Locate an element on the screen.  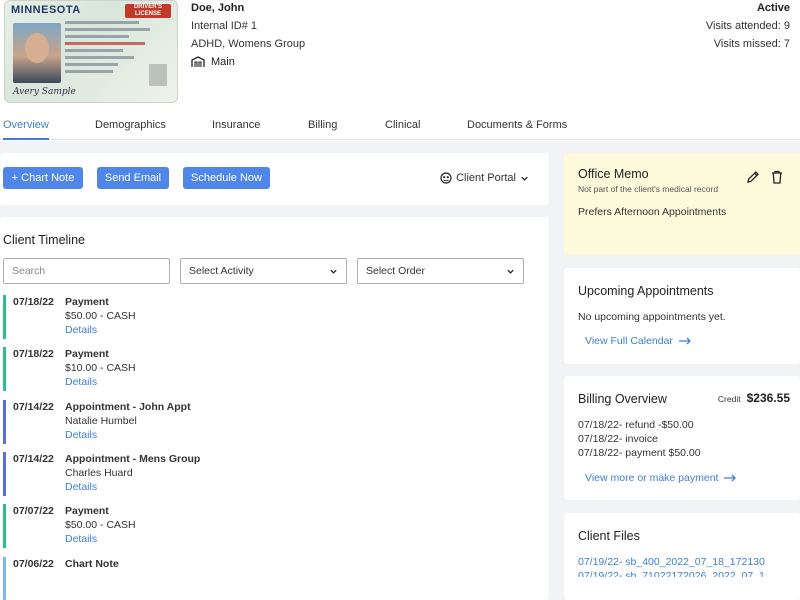
tab-billing: Billing is located at coordinates (322, 126).